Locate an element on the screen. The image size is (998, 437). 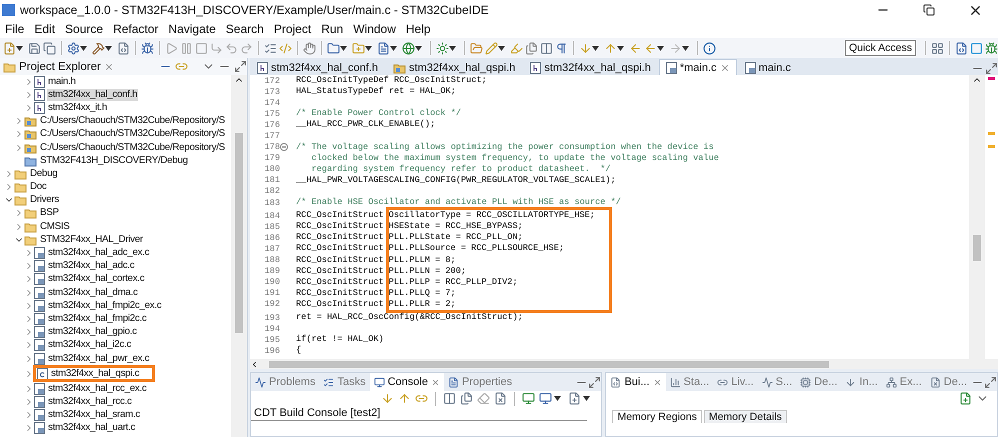
new-console-icon is located at coordinates (575, 398).